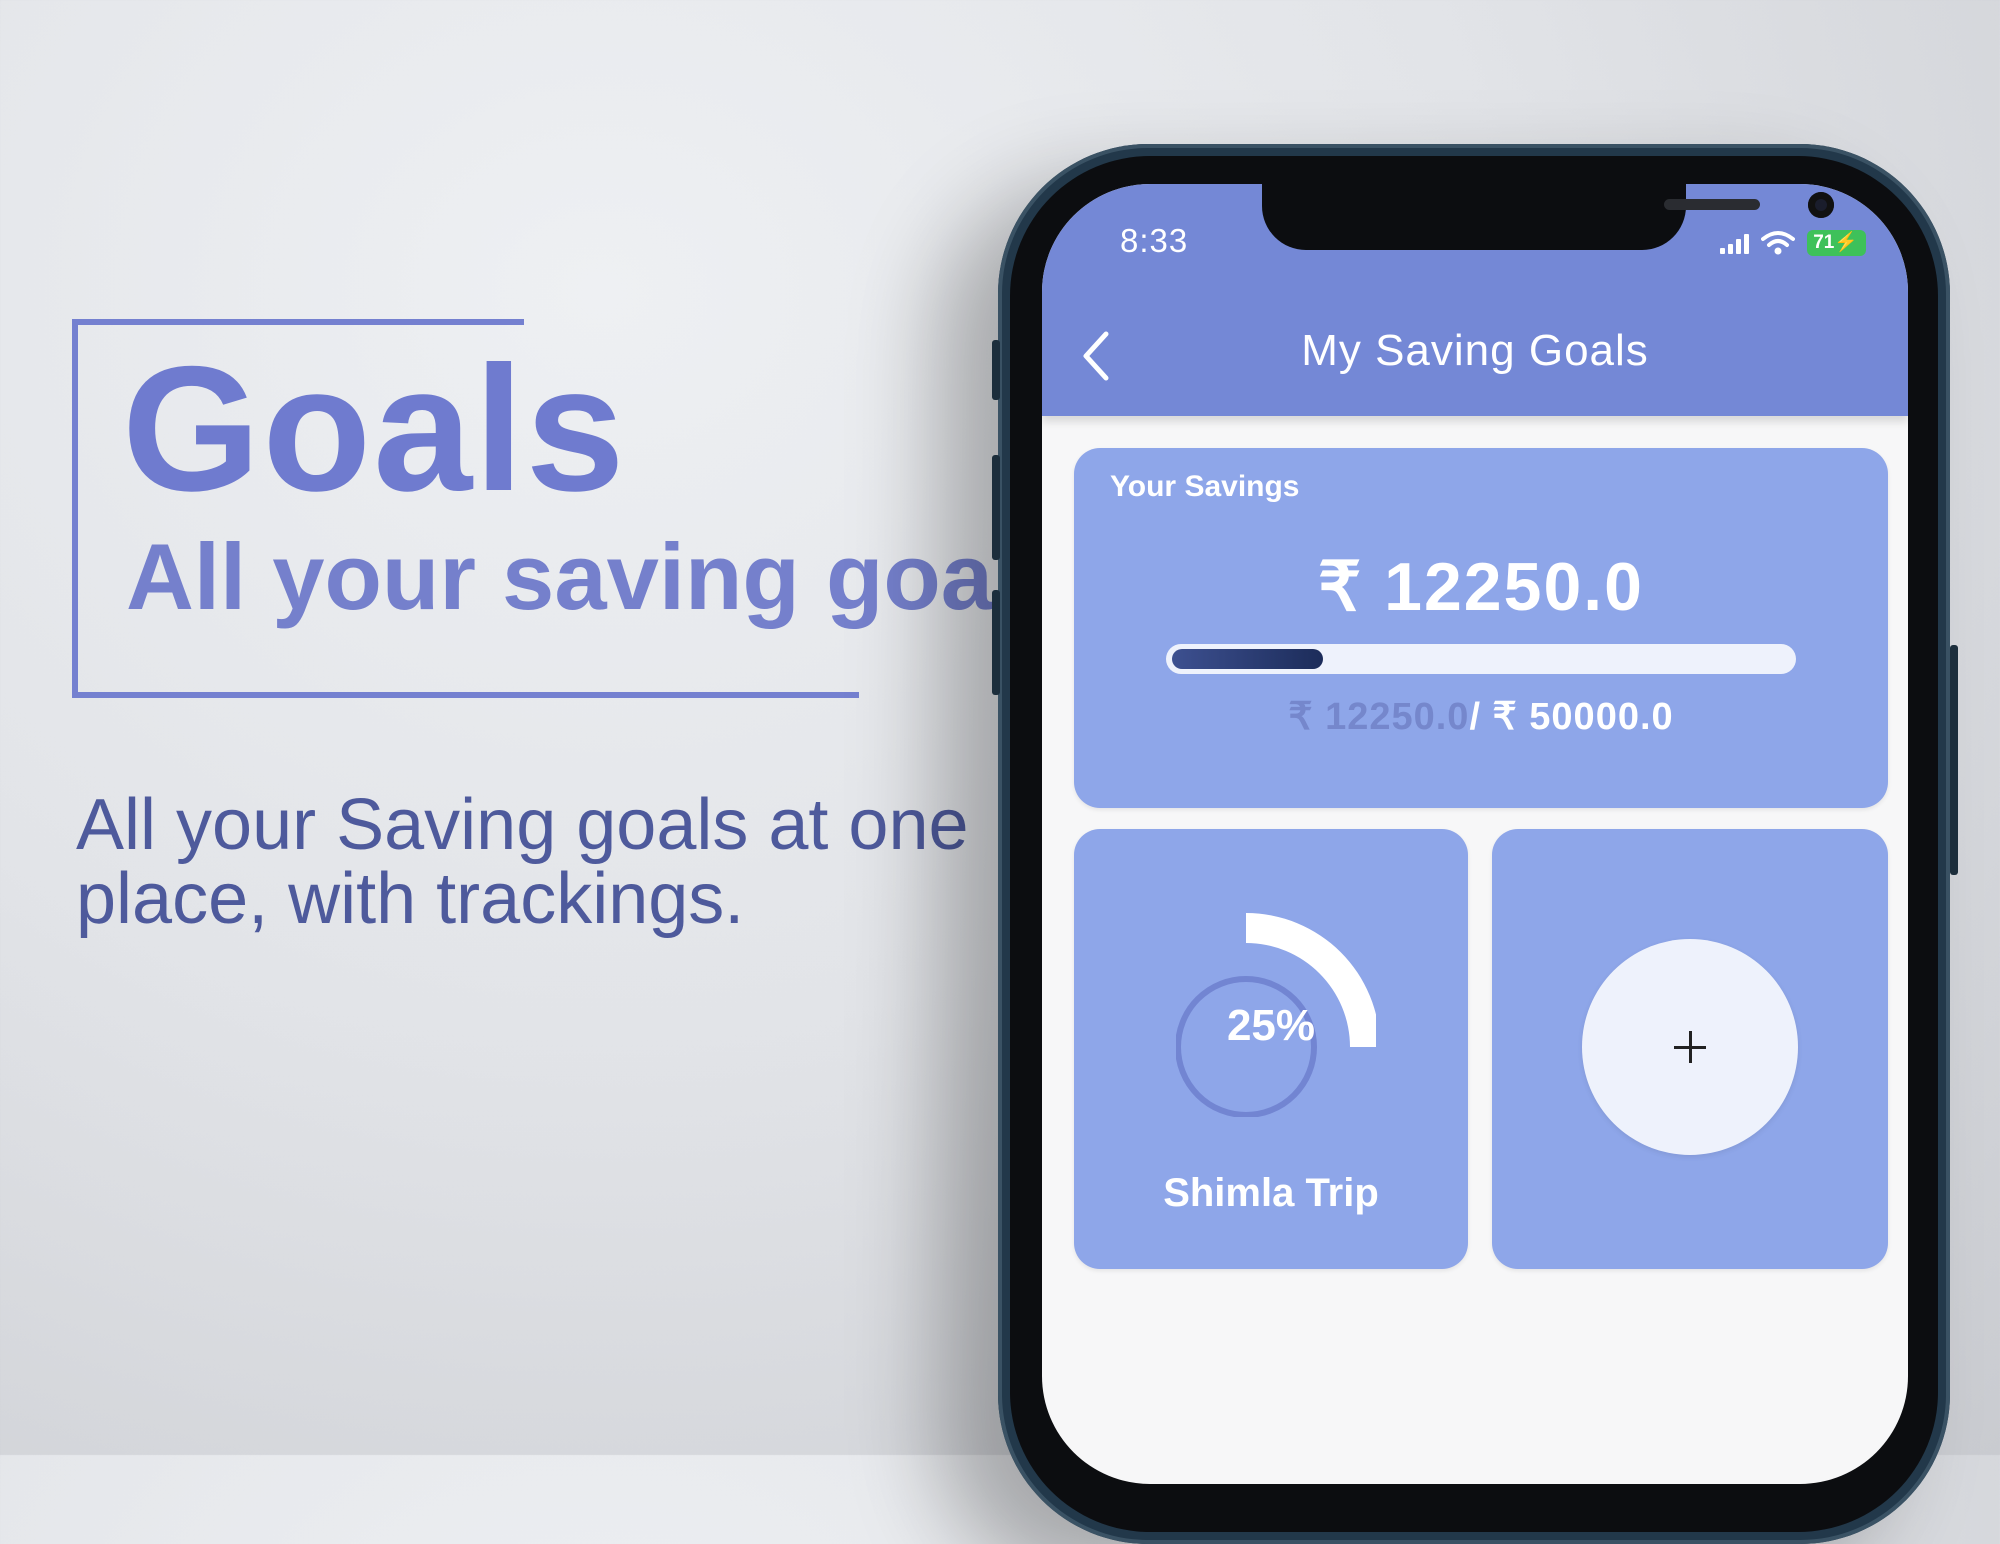  I want to click on savings-target: ₹ 50000.0, so click(1577, 717).